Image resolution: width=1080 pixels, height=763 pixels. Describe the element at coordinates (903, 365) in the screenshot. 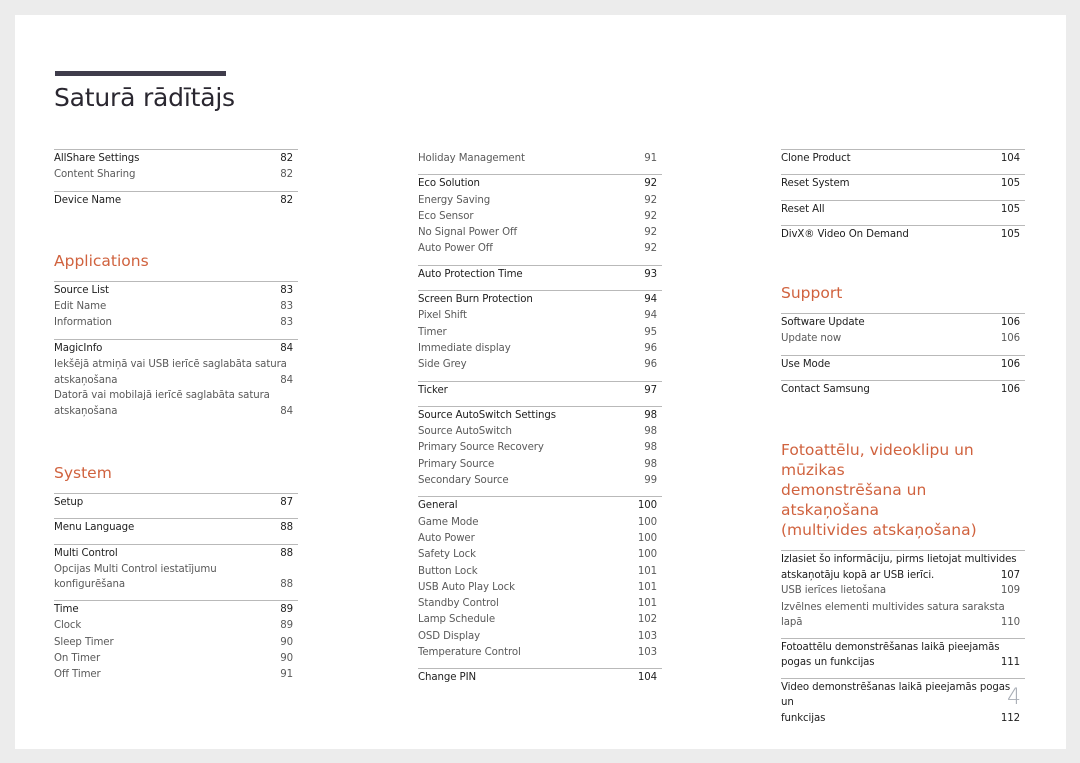

I see `toc-entry: Use Mode 106` at that location.